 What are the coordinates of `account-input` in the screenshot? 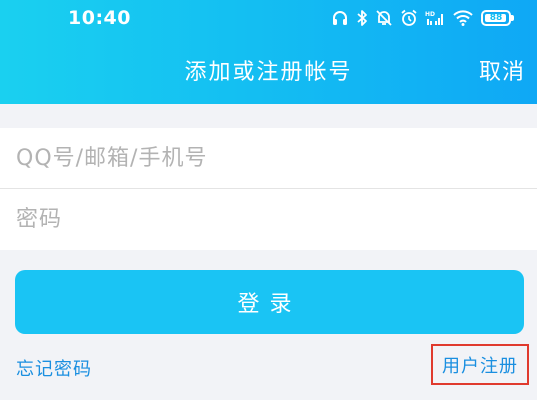 It's located at (266, 158).